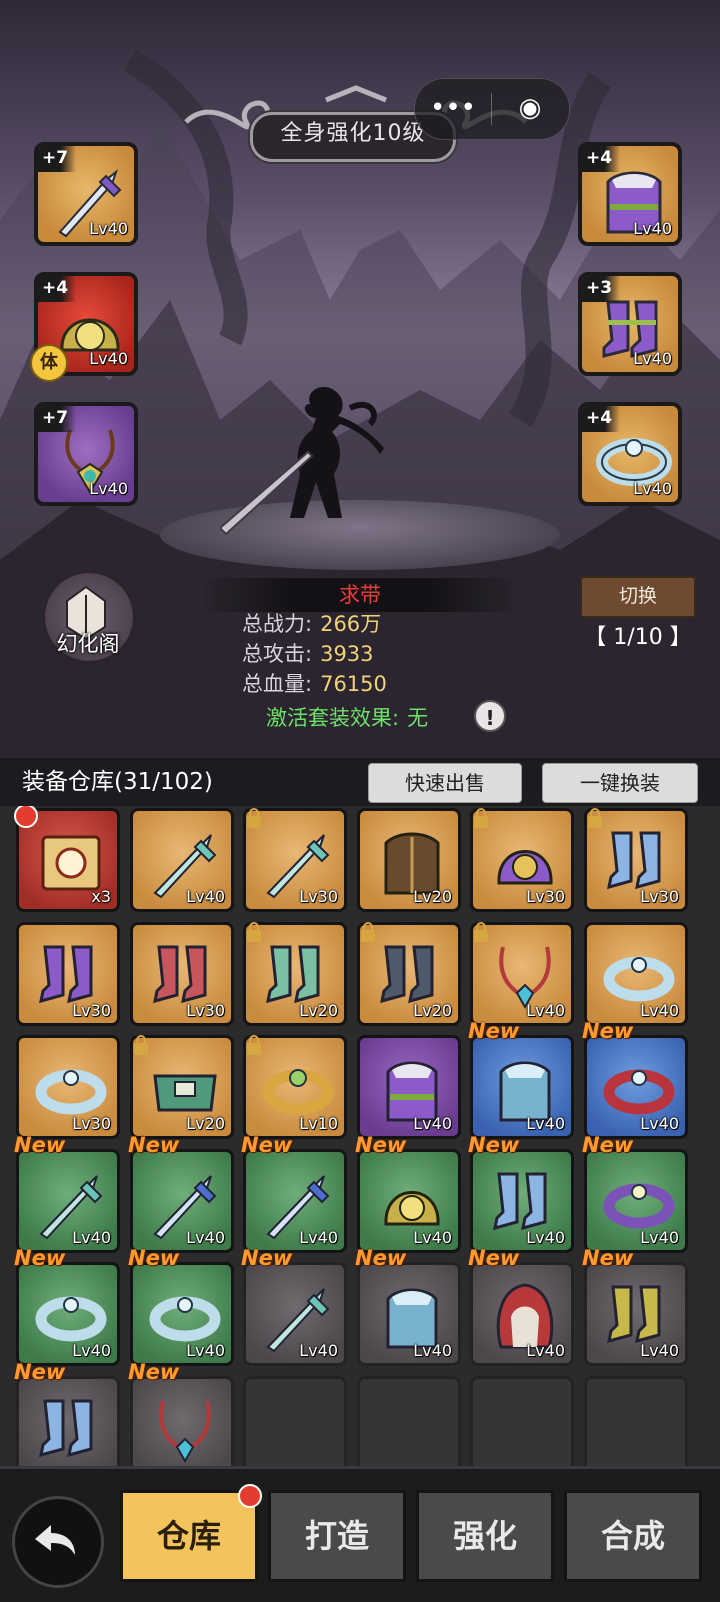 This screenshot has width=720, height=1602. What do you see at coordinates (347, 654) in the screenshot?
I see `total-attack-value: 3933` at bounding box center [347, 654].